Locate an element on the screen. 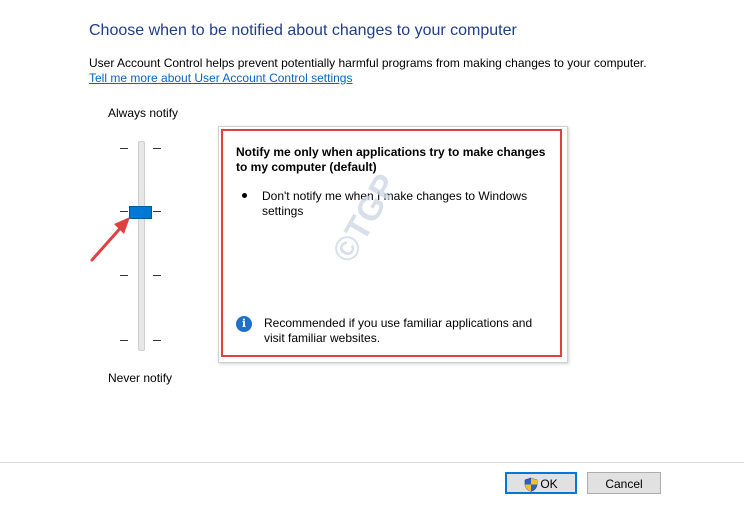 This screenshot has width=744, height=521. always-notify-label: Always notify is located at coordinates (143, 113).